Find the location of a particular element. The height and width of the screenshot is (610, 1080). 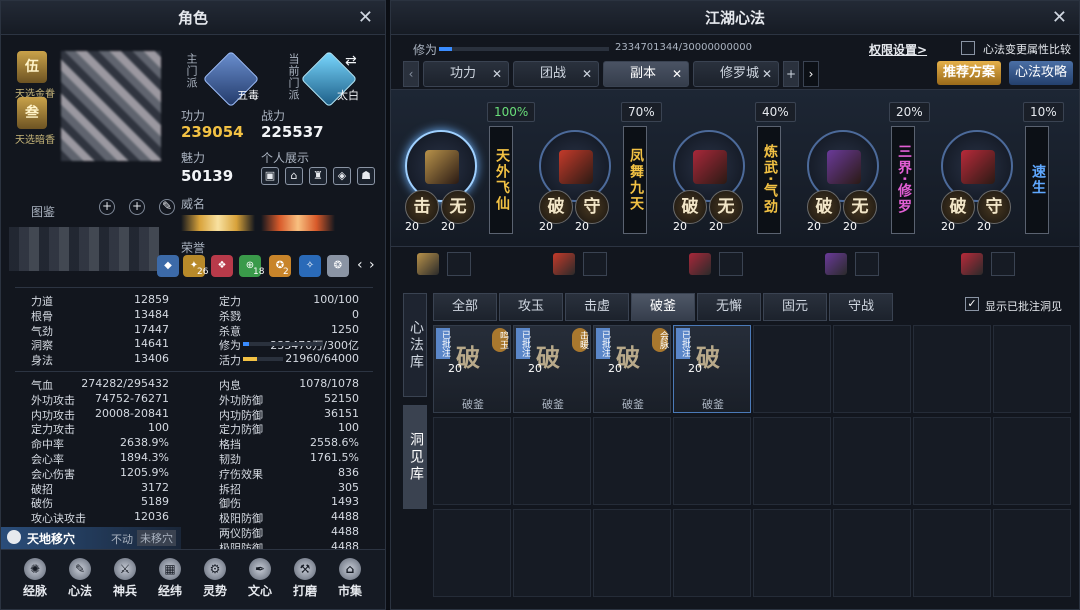

tab-1: 功力 ✕ is located at coordinates (466, 74).